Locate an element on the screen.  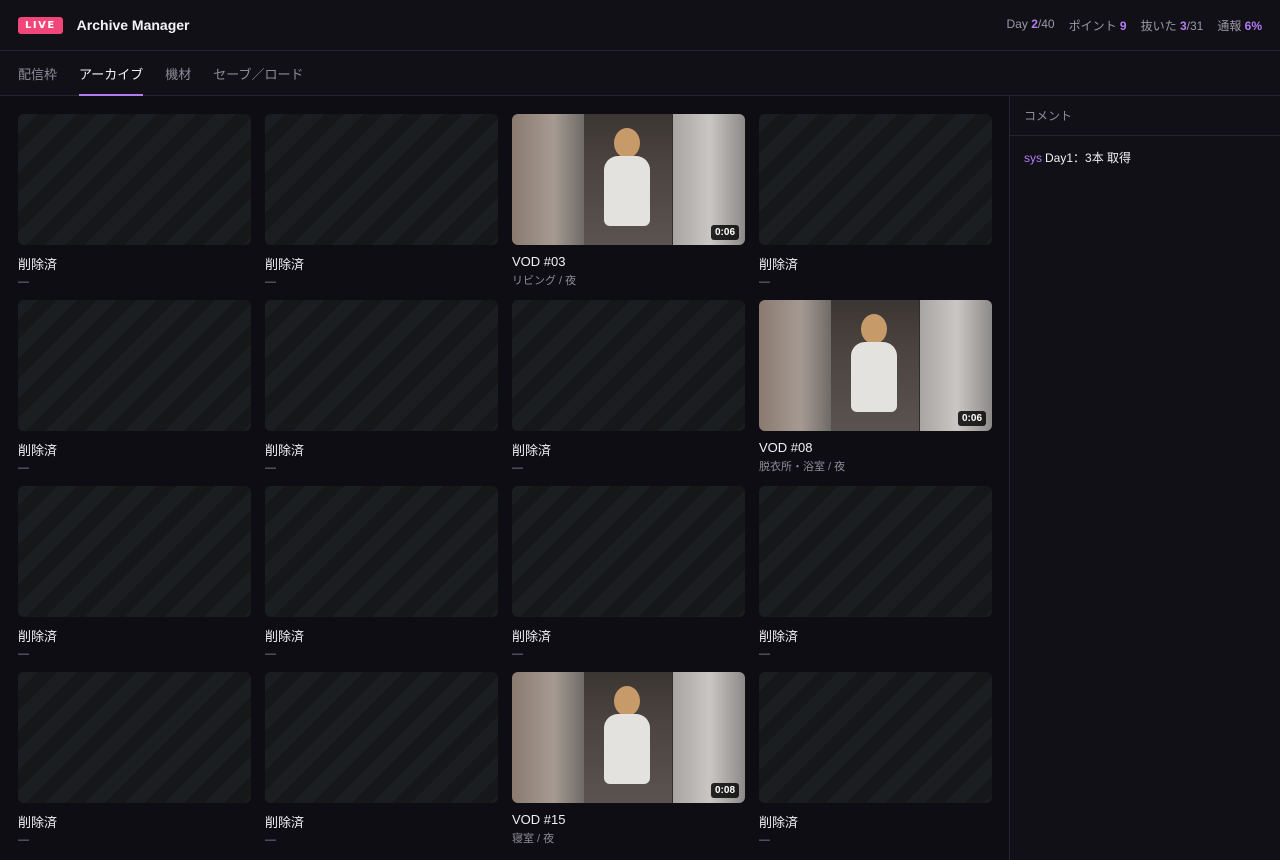
stat-suffix: /31 is located at coordinates (1195, 25).